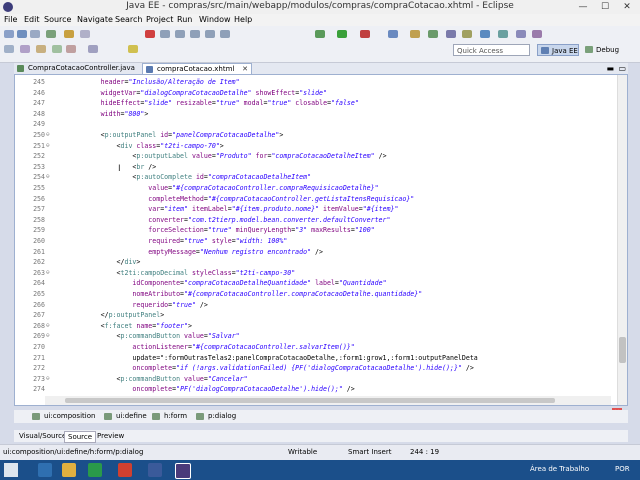 This screenshot has width=640, height=480. Describe the element at coordinates (57, 19) in the screenshot. I see `menu-source: Source` at that location.